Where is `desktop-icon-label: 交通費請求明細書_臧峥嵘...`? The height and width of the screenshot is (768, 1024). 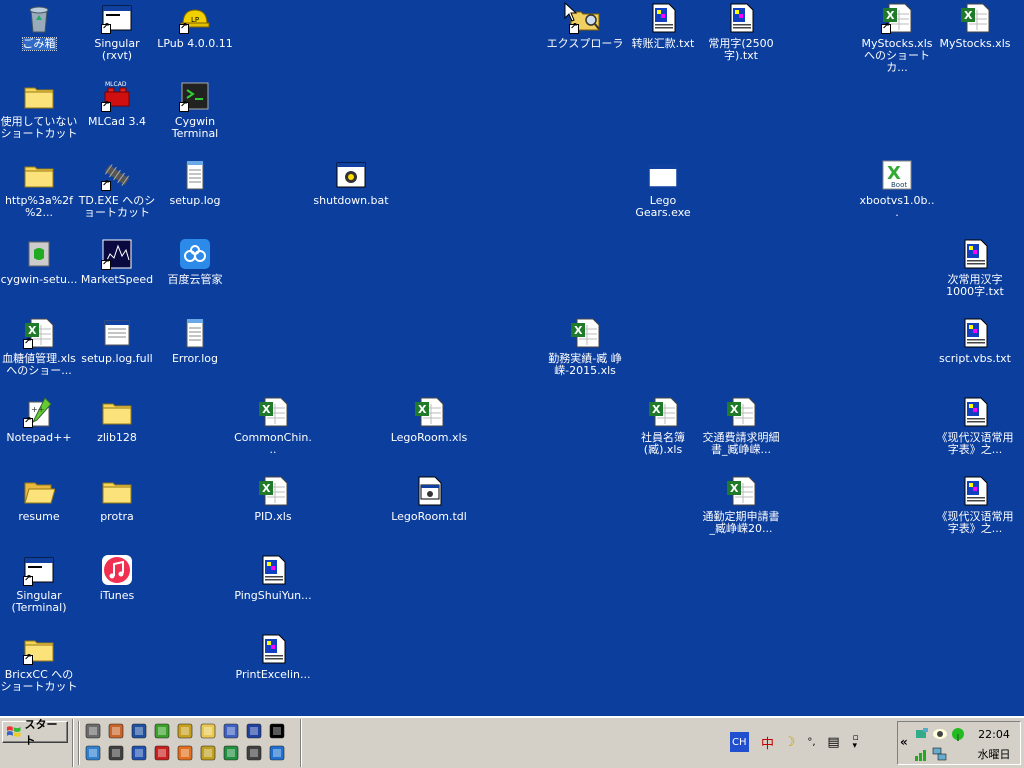 desktop-icon-label: 交通費請求明細書_臧峥嵘... is located at coordinates (741, 443).